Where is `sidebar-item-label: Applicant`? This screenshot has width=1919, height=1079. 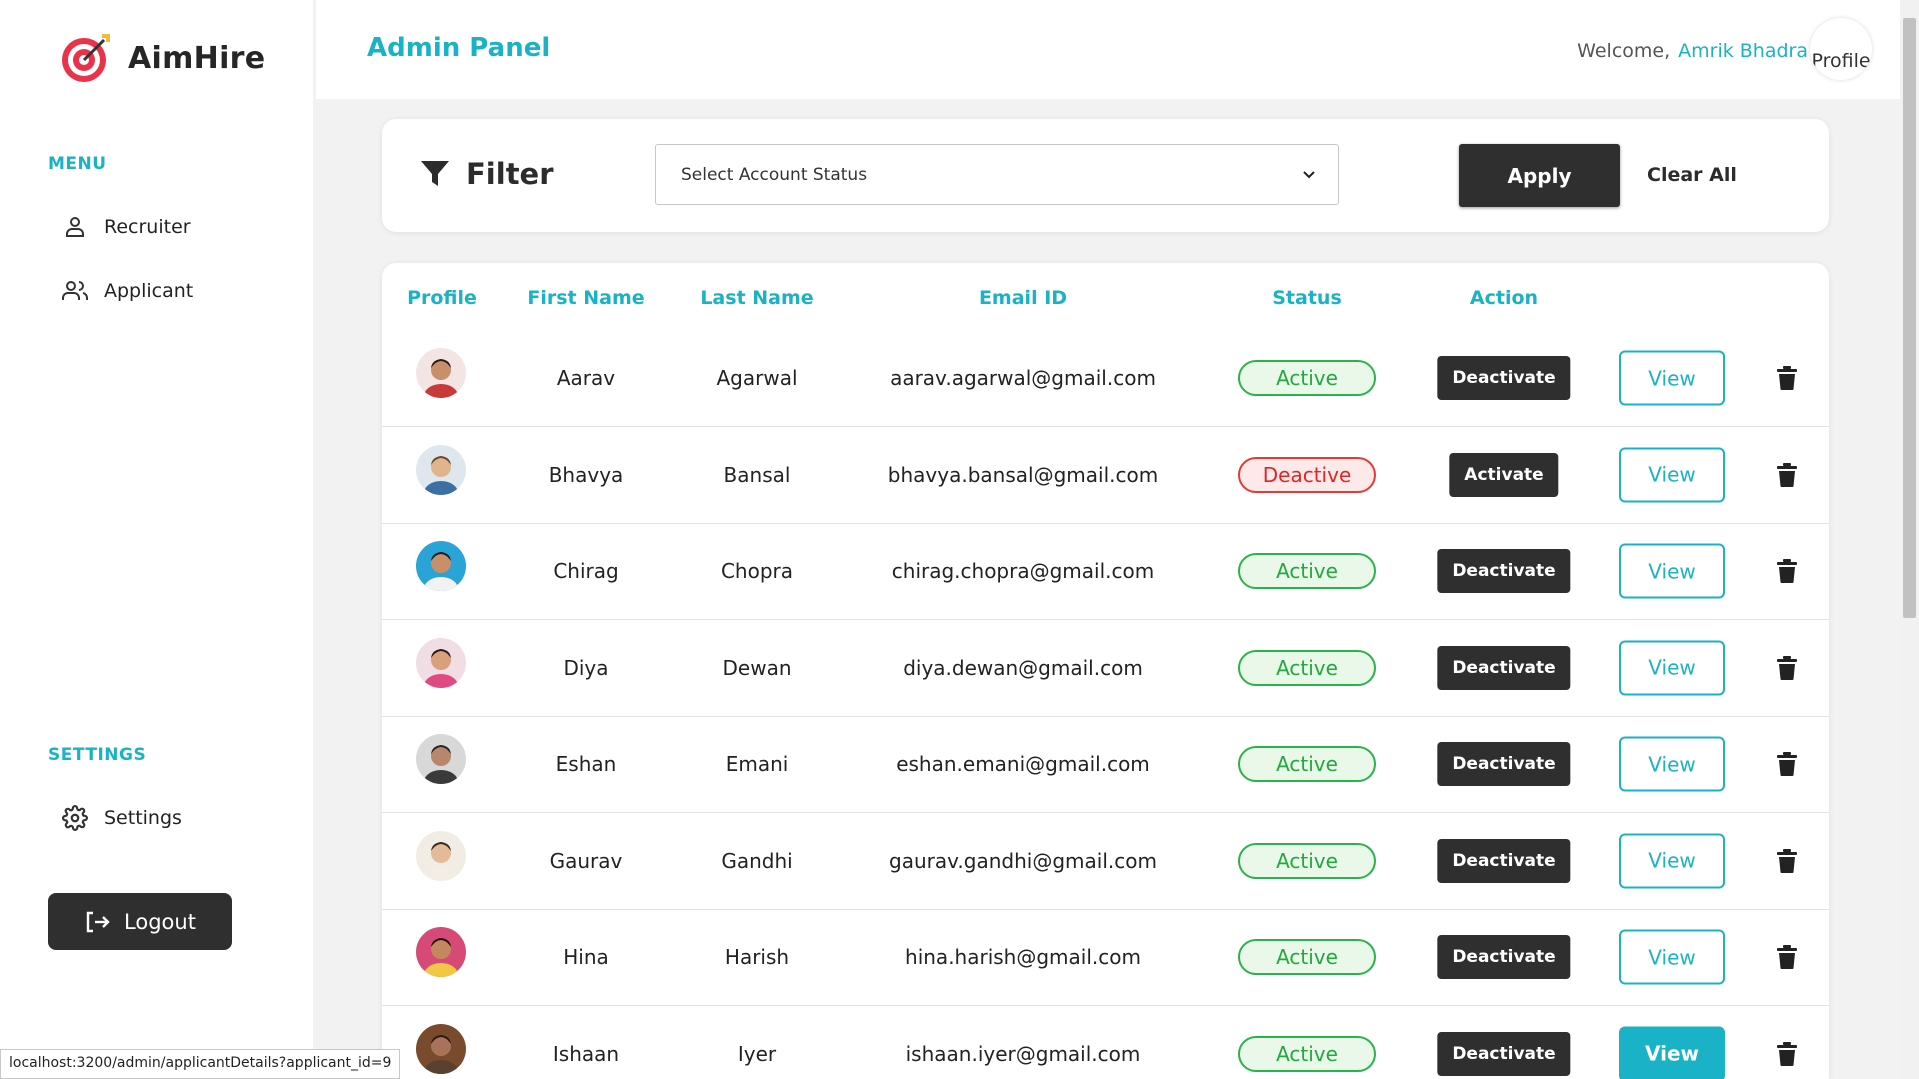
sidebar-item-label: Applicant is located at coordinates (149, 291).